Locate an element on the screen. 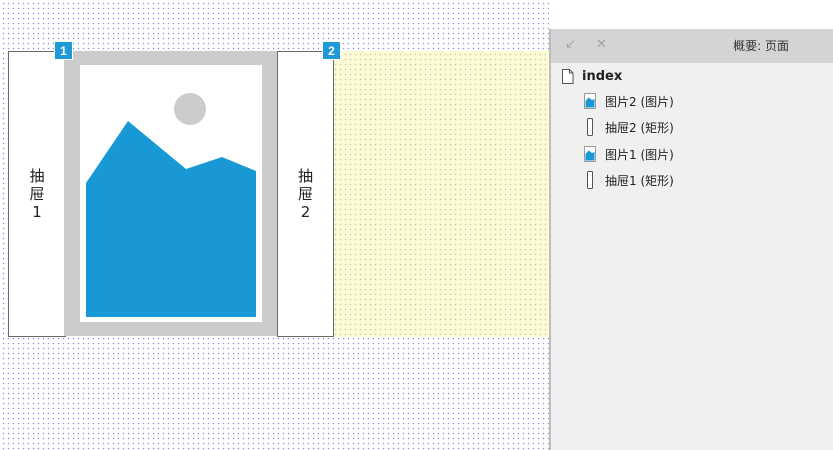  outline-panel-header: ↙ ✕ 概要: 页面 is located at coordinates (692, 46).